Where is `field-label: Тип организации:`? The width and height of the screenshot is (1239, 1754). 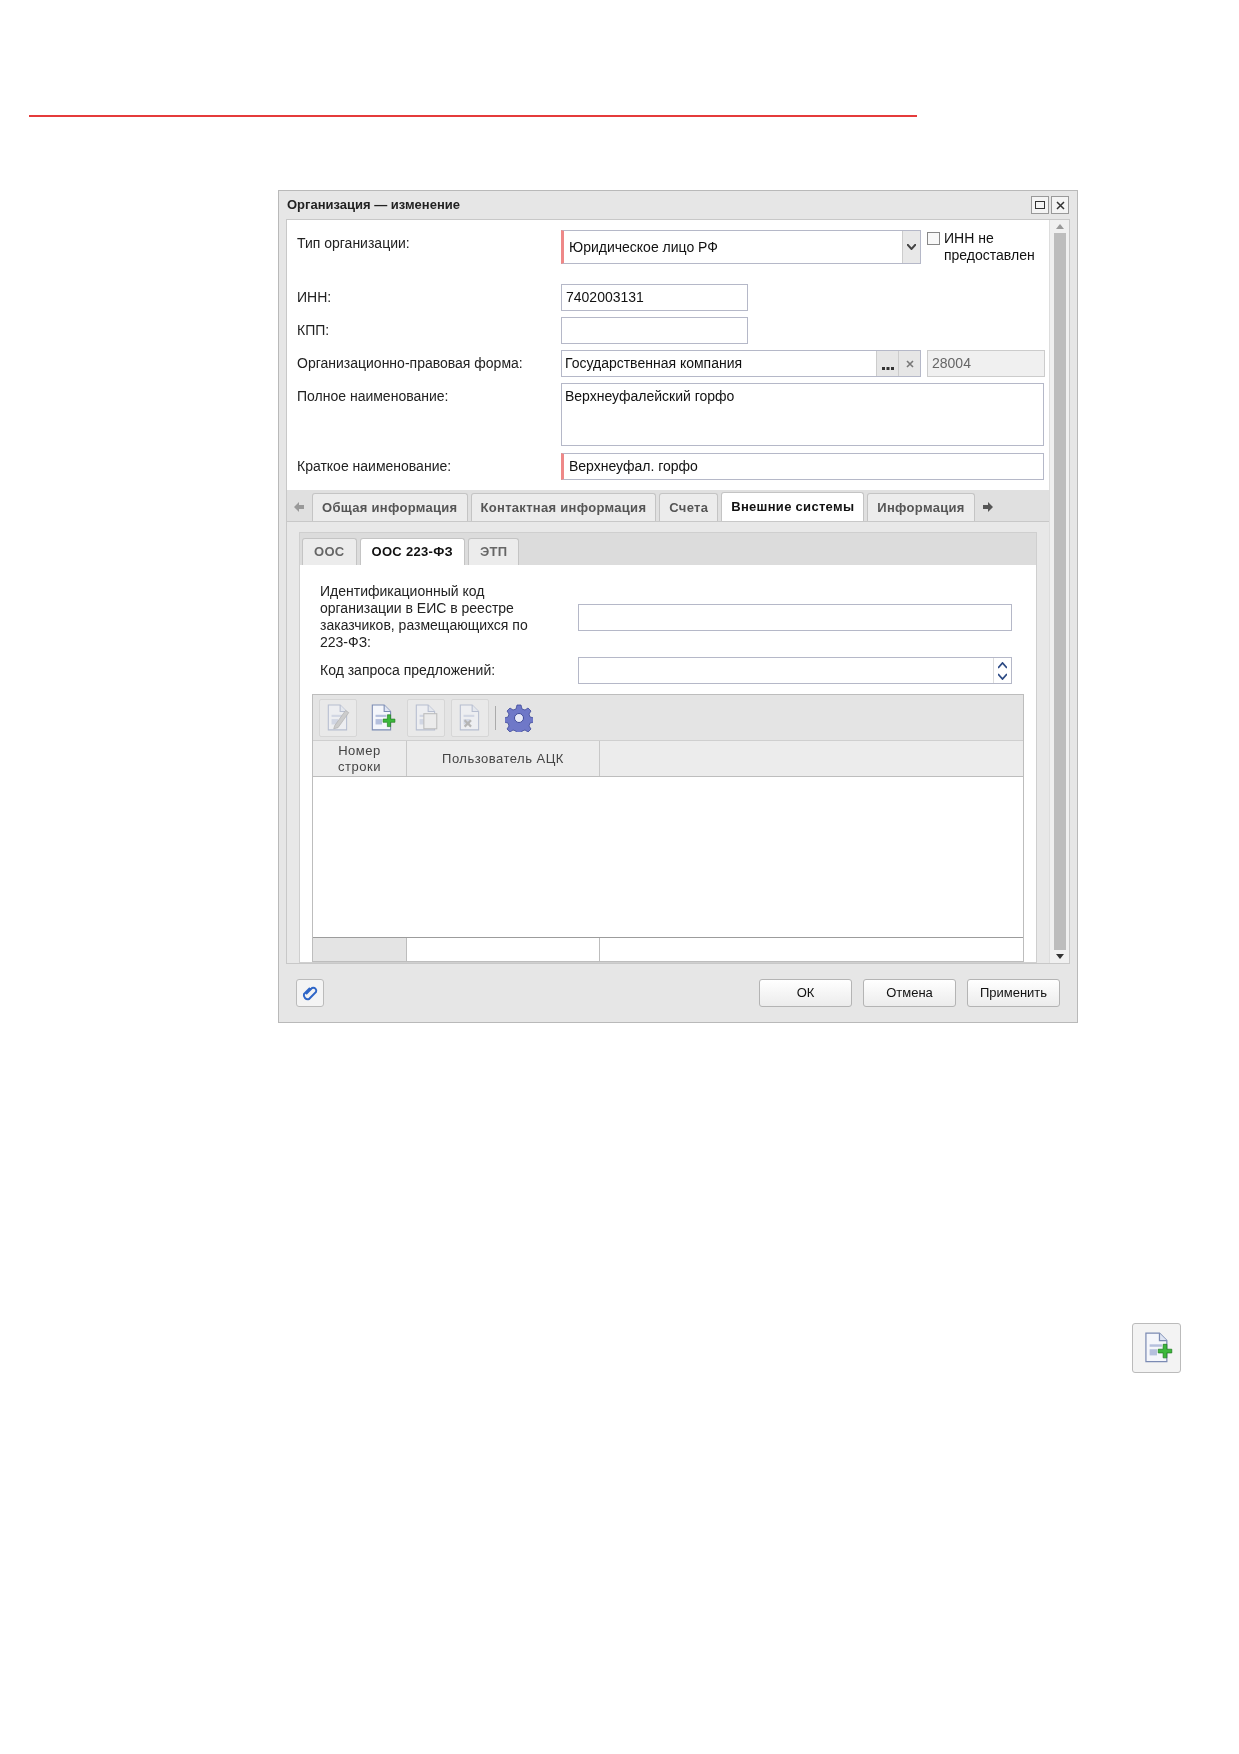
field-label: Тип организации: is located at coordinates (354, 243).